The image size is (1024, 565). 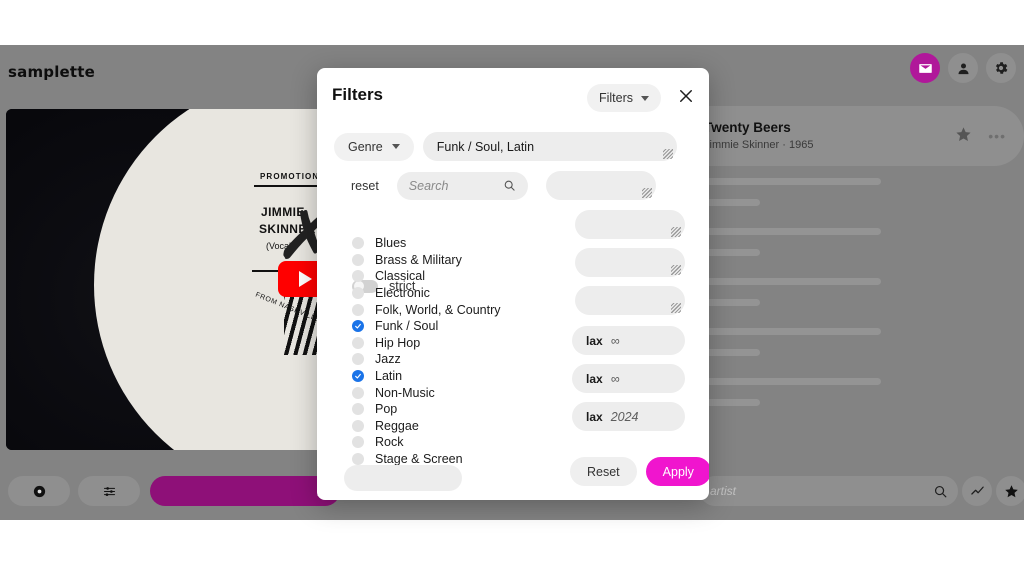 I want to click on genre-option: Brass & Military, so click(x=426, y=260).